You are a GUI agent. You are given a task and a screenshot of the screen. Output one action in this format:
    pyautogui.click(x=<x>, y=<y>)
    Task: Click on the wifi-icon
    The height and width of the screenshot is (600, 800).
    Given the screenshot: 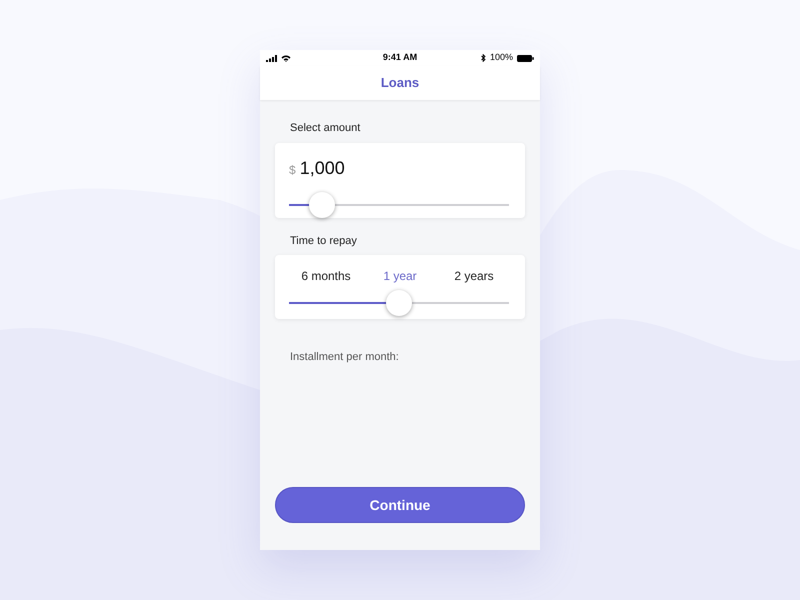 What is the action you would take?
    pyautogui.click(x=286, y=58)
    